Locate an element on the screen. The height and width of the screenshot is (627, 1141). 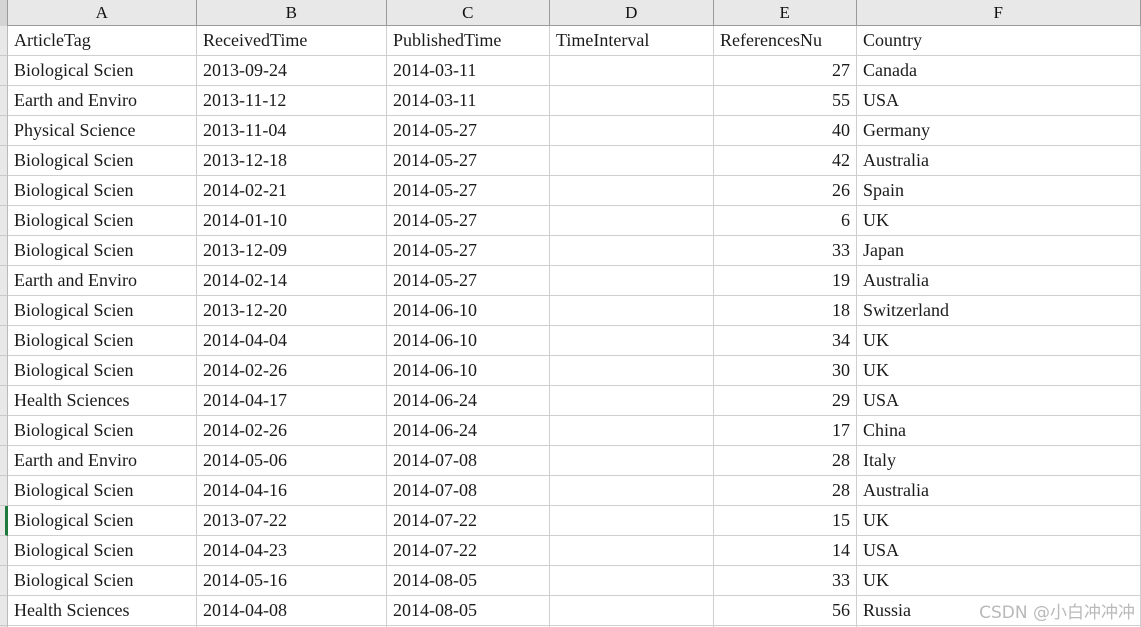
column-header-f: F is located at coordinates (999, 12).